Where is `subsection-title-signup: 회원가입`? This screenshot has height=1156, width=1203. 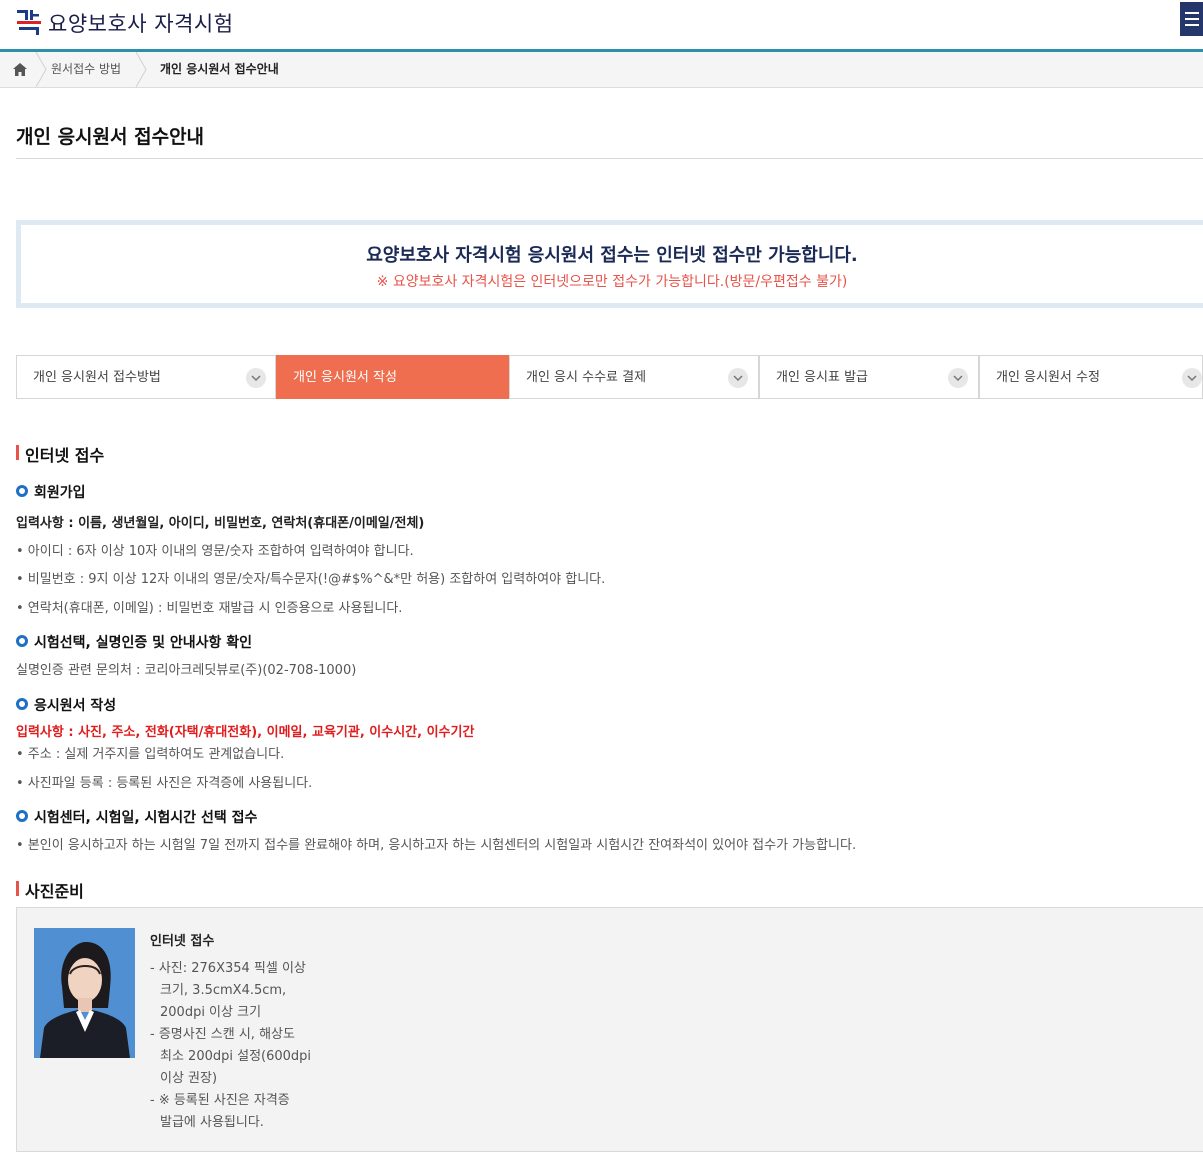 subsection-title-signup: 회원가입 is located at coordinates (51, 492).